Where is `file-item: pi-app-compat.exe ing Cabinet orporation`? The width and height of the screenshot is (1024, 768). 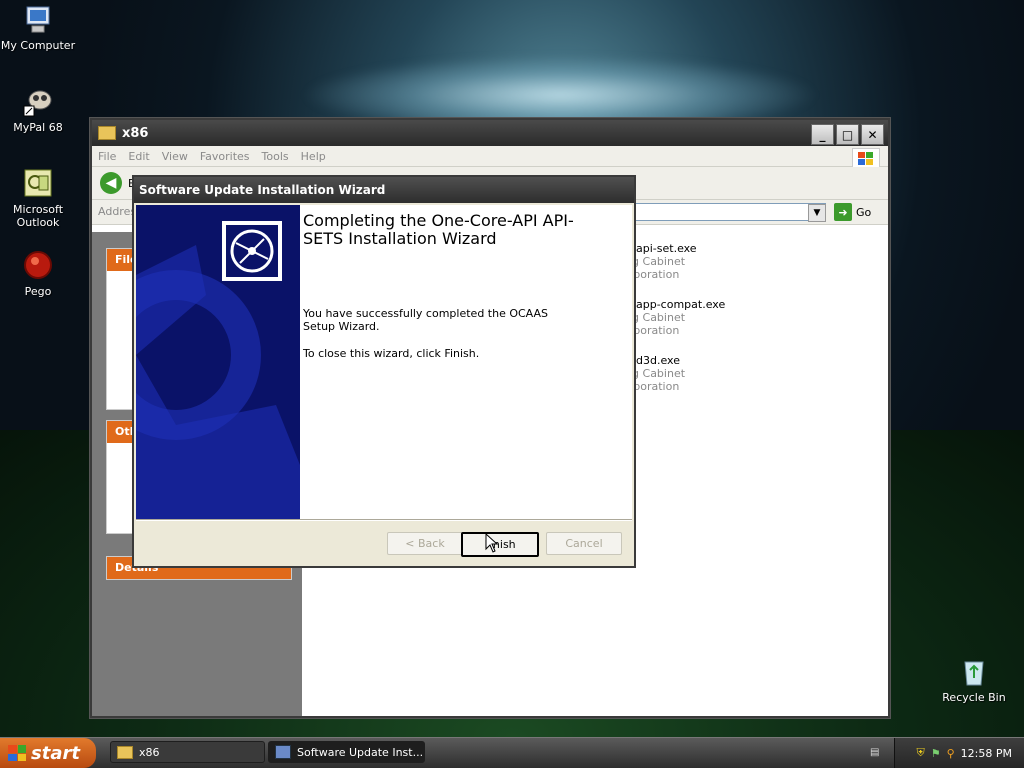
file-item: pi-app-compat.exe ing Cabinet orporation is located at coordinates (673, 317).